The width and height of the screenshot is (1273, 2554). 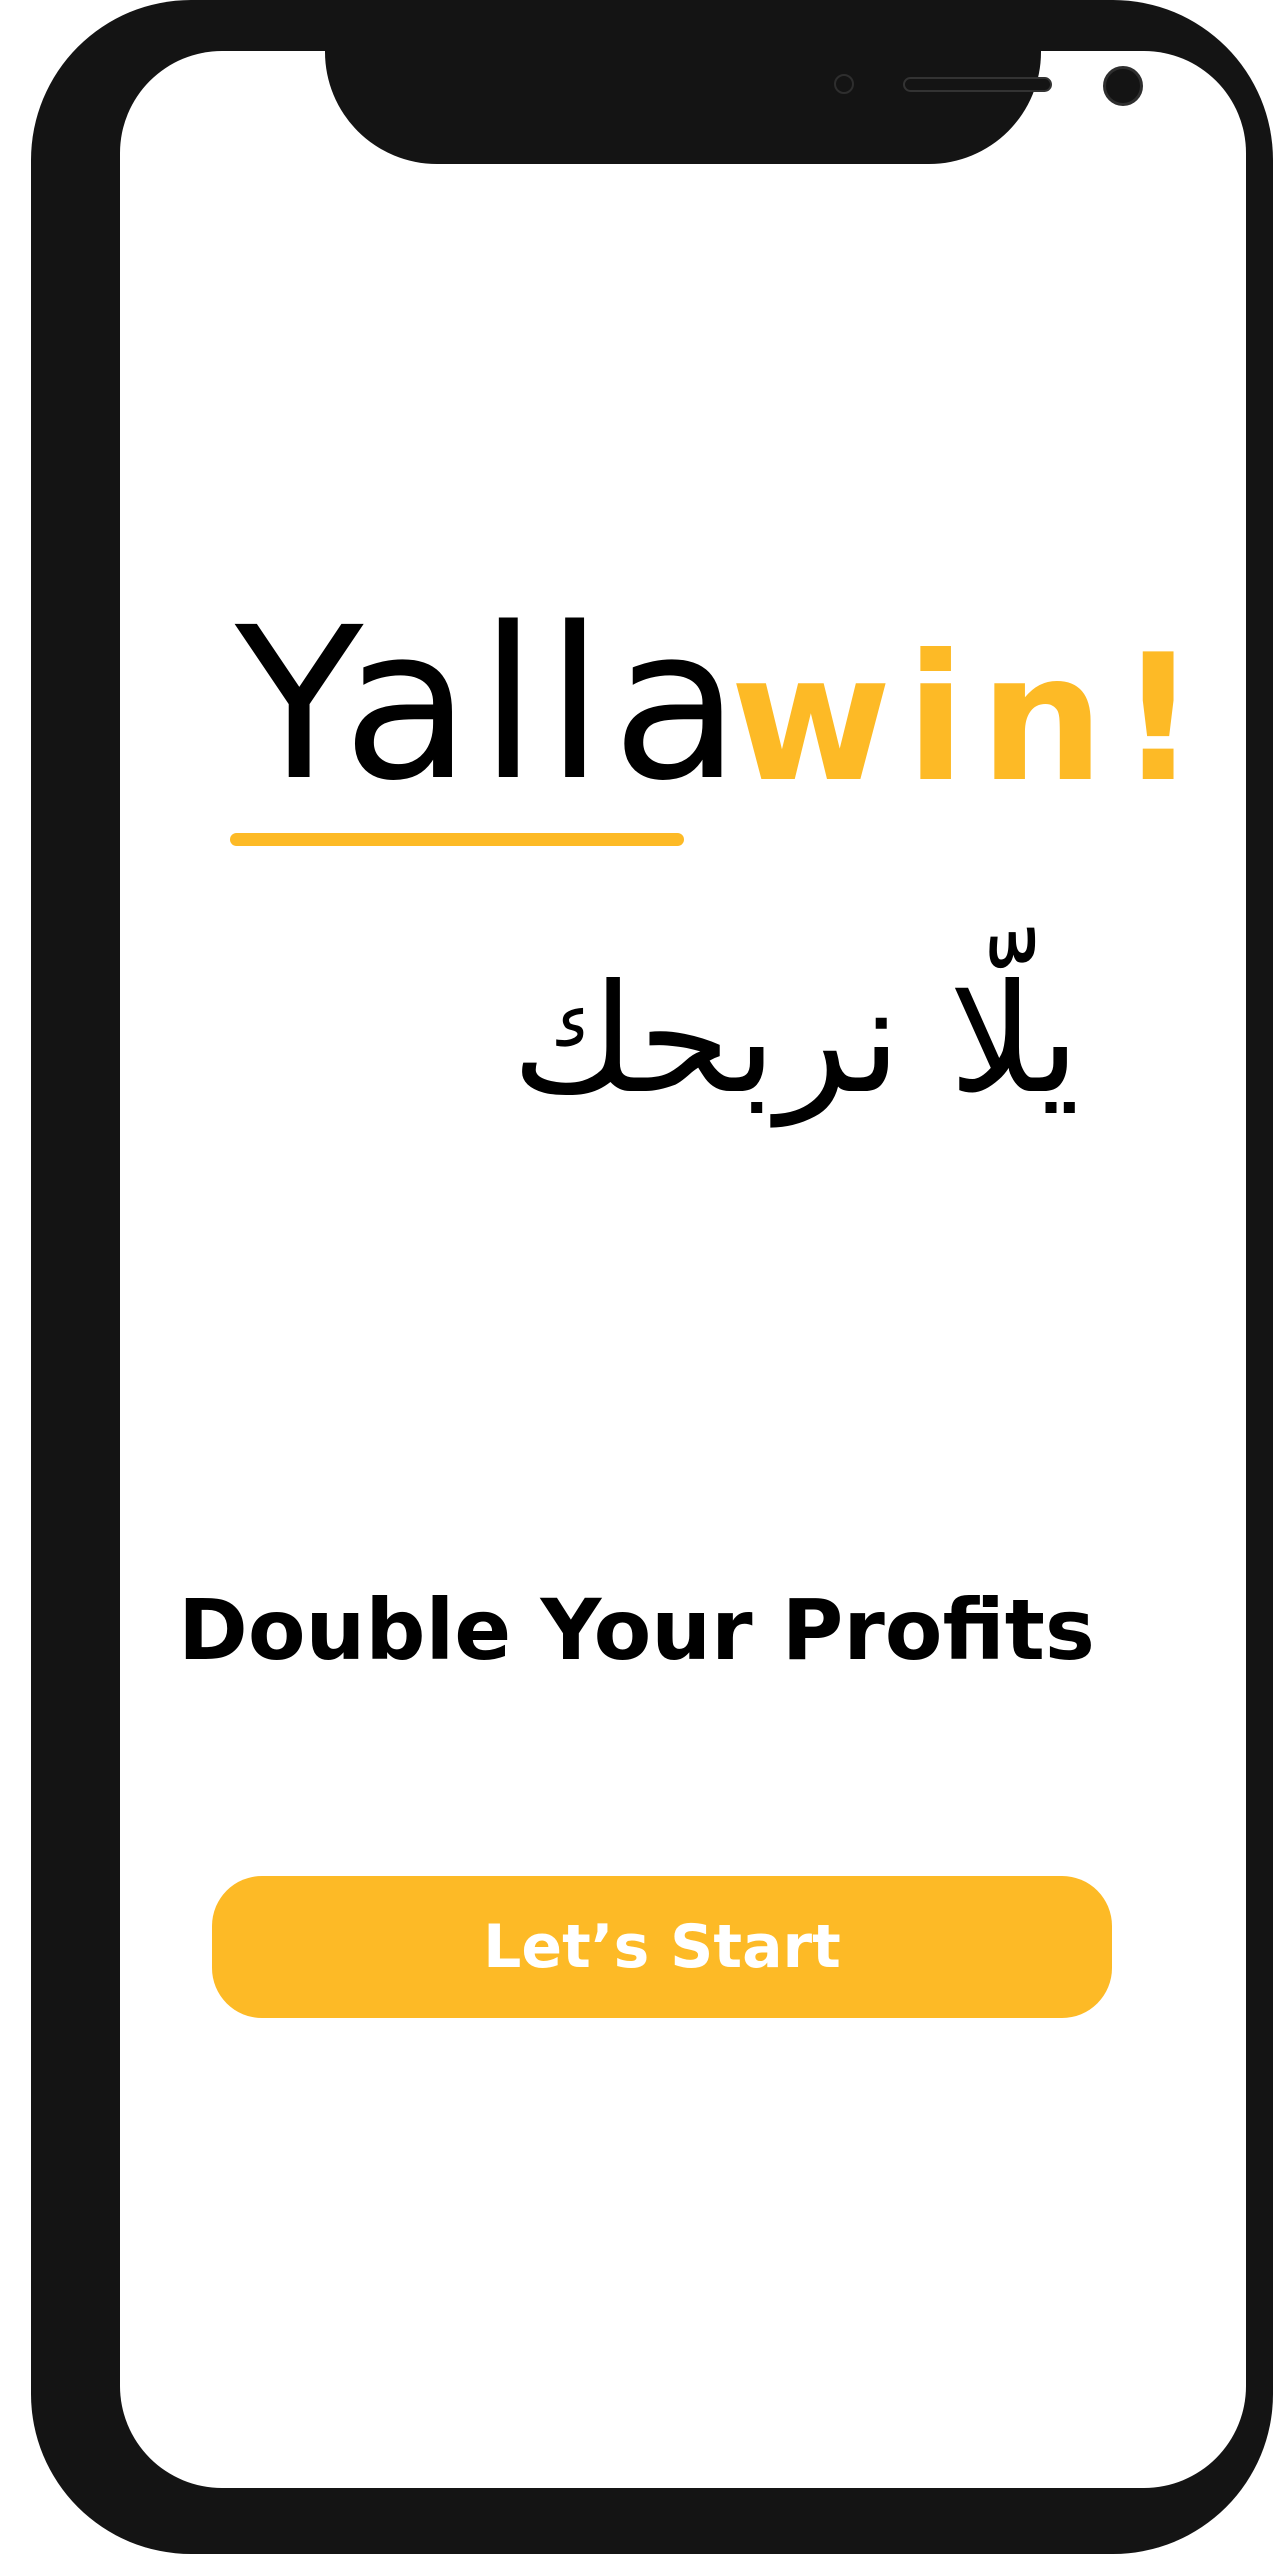 I want to click on lets-start-button: Let’s Start, so click(x=662, y=1947).